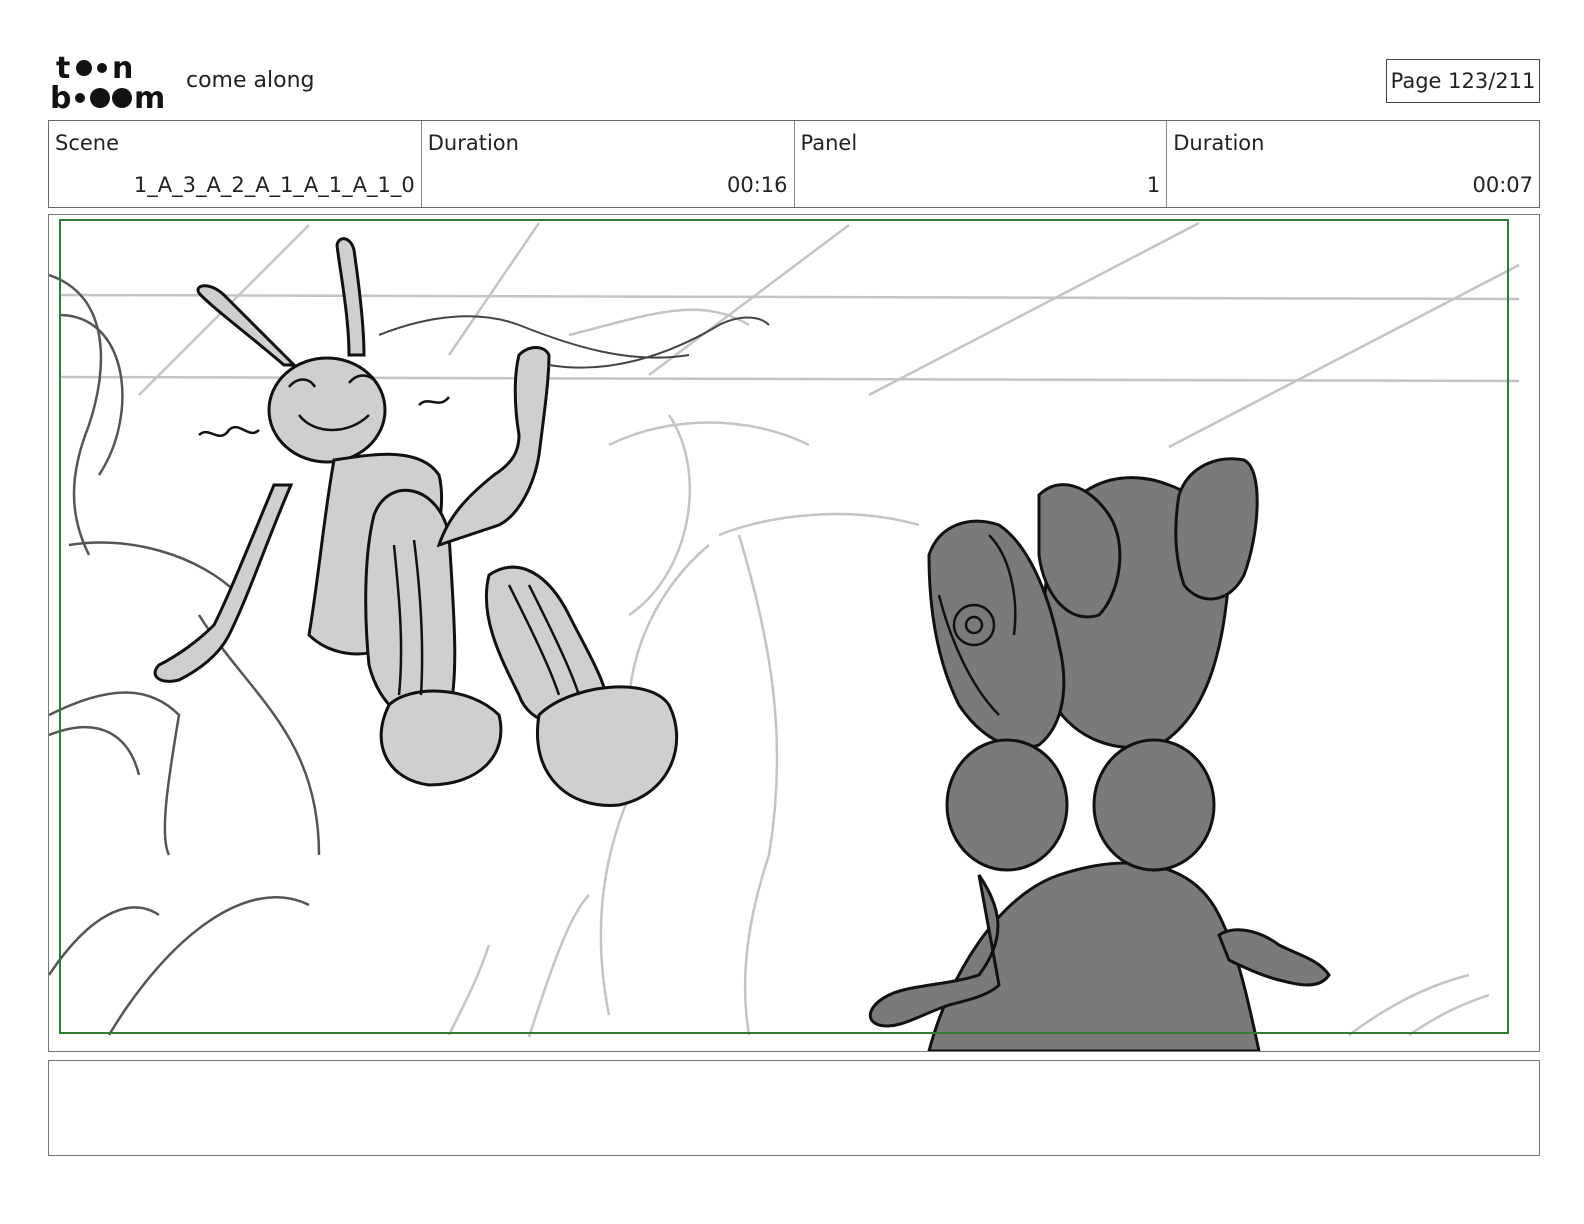 Image resolution: width=1584 pixels, height=1224 pixels. What do you see at coordinates (1219, 143) in the screenshot?
I see `panel-duration-label: Duration` at bounding box center [1219, 143].